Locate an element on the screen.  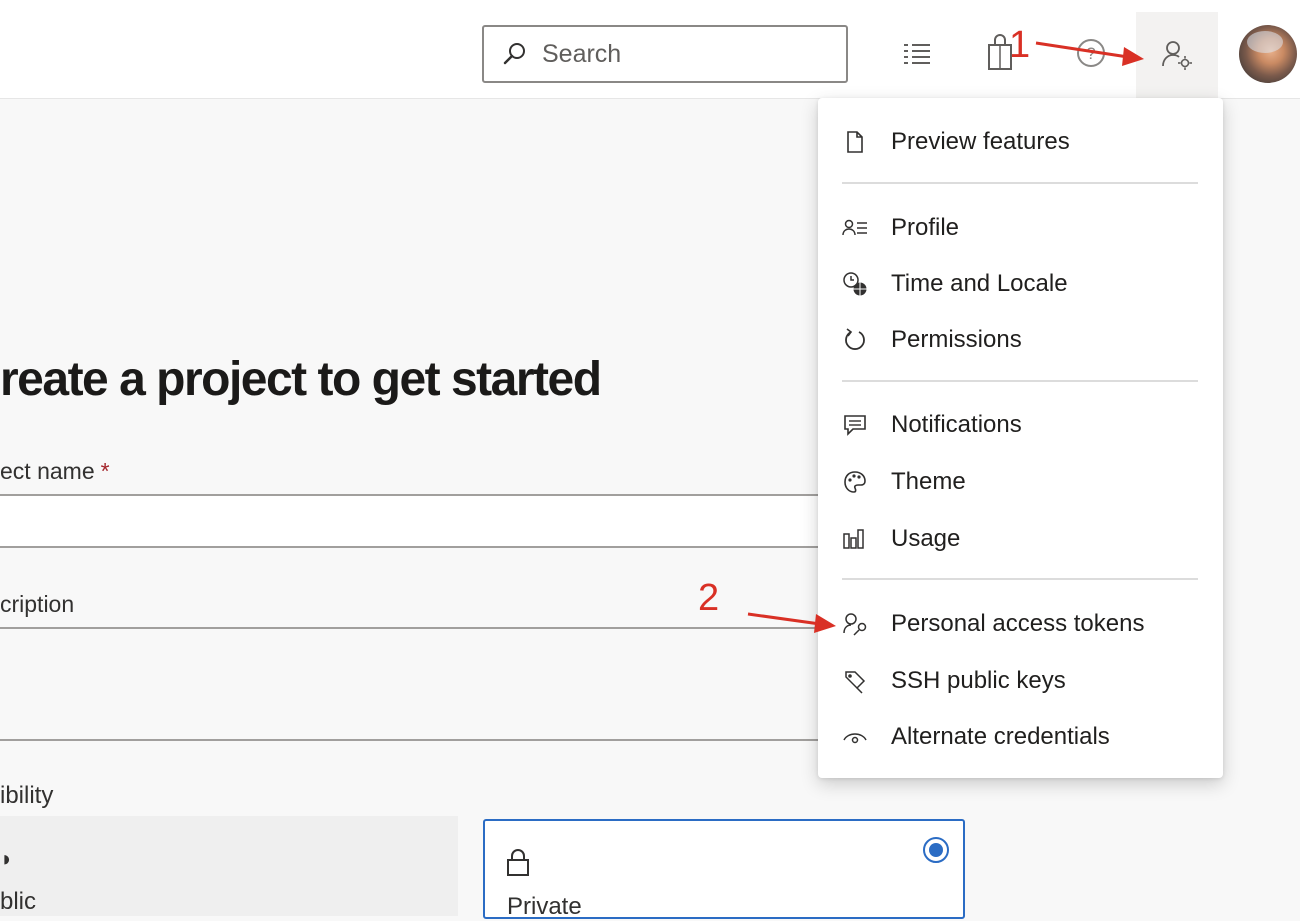
visibility-private-card: Private is located at coordinates (724, 869).